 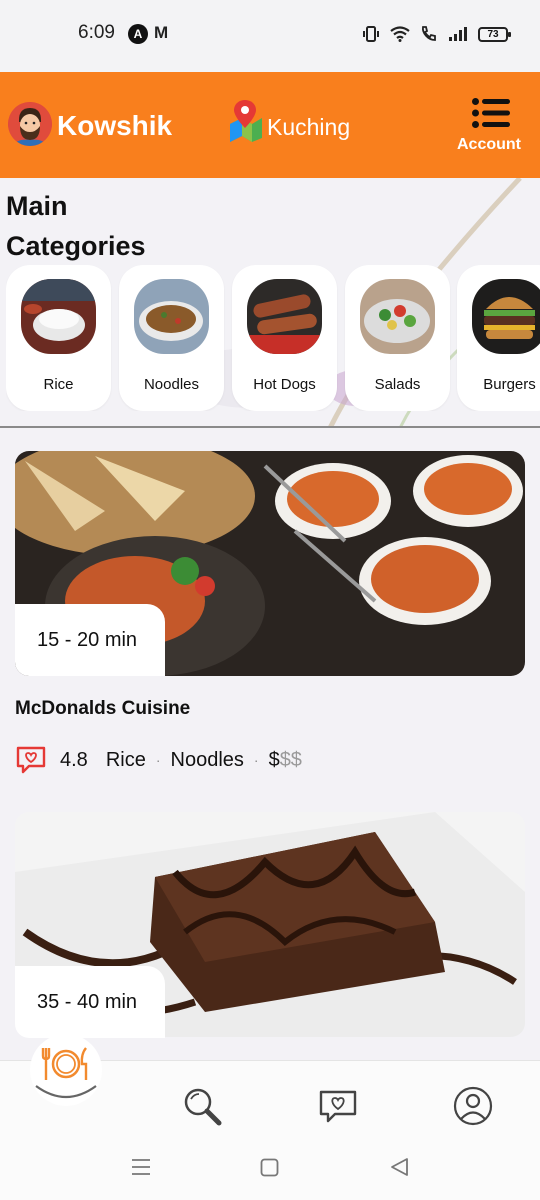 I want to click on vibrate-icon, so click(x=371, y=34).